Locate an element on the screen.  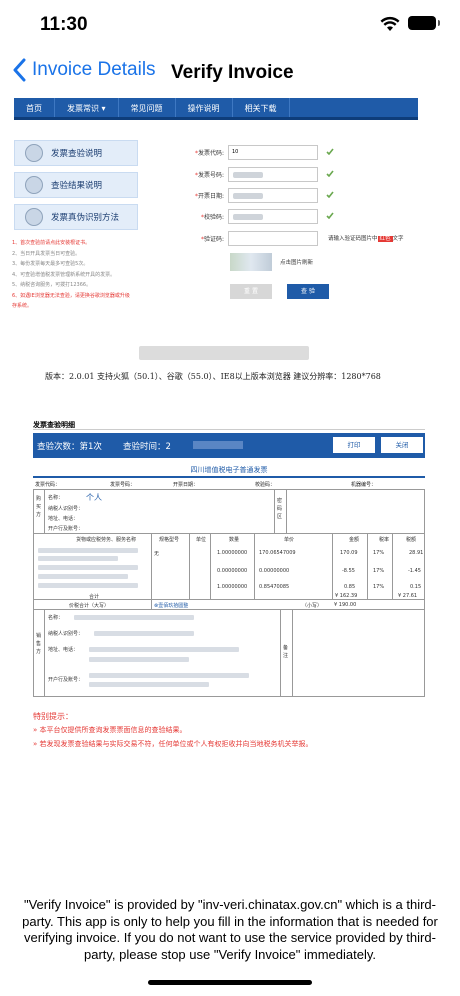
authenticity-guide-button: 发票真伪识别方法 is located at coordinates (76, 217).